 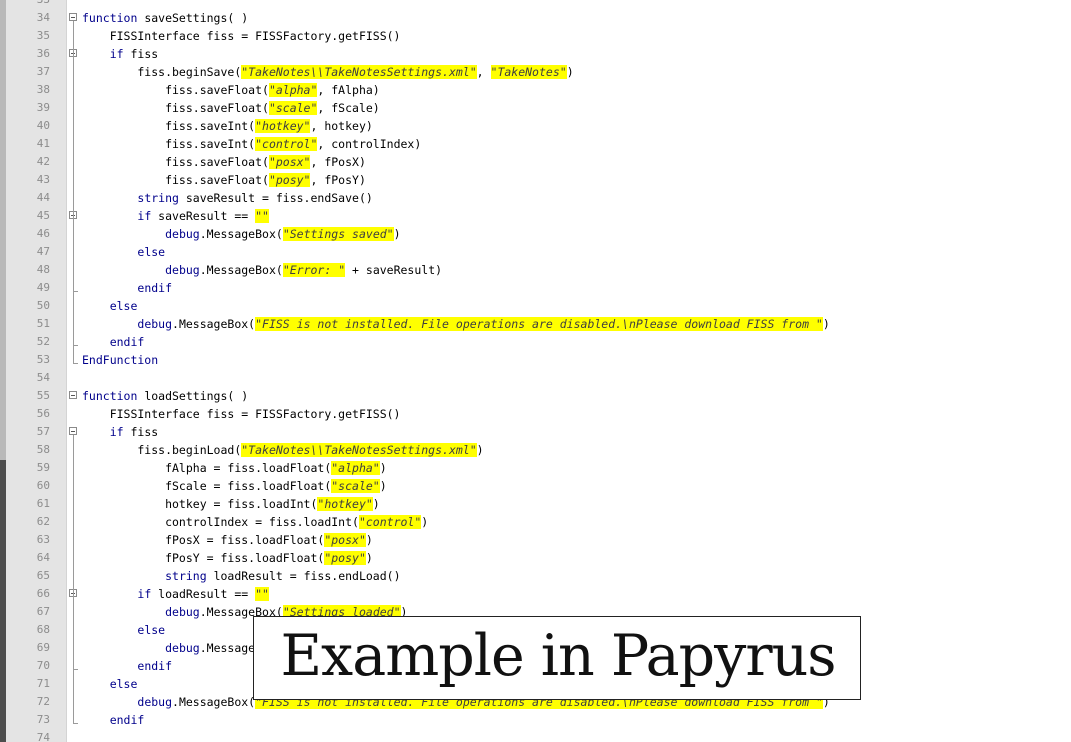 I want to click on code-line: 44 string saveResult = fiss.endSave(), so click(x=535, y=198).